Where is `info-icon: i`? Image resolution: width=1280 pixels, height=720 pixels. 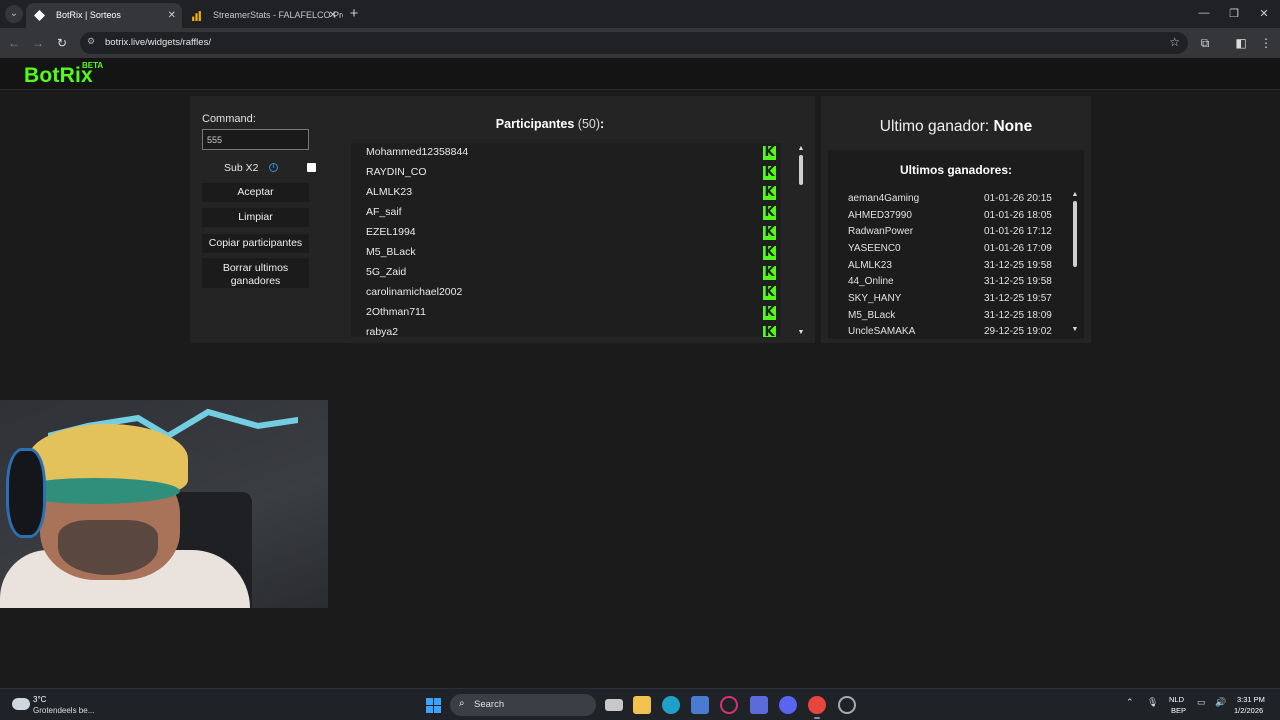
info-icon: i is located at coordinates (273, 167).